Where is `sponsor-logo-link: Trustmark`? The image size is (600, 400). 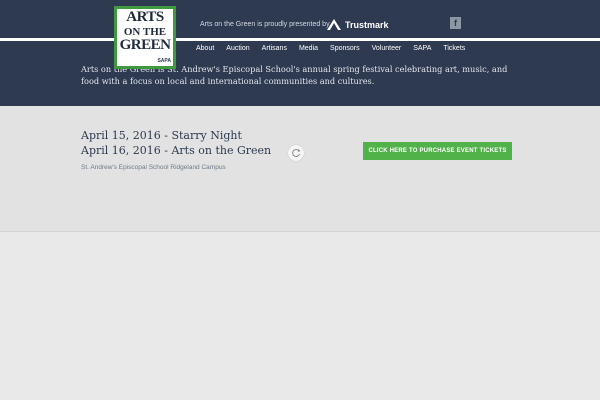
sponsor-logo-link: Trustmark is located at coordinates (357, 25).